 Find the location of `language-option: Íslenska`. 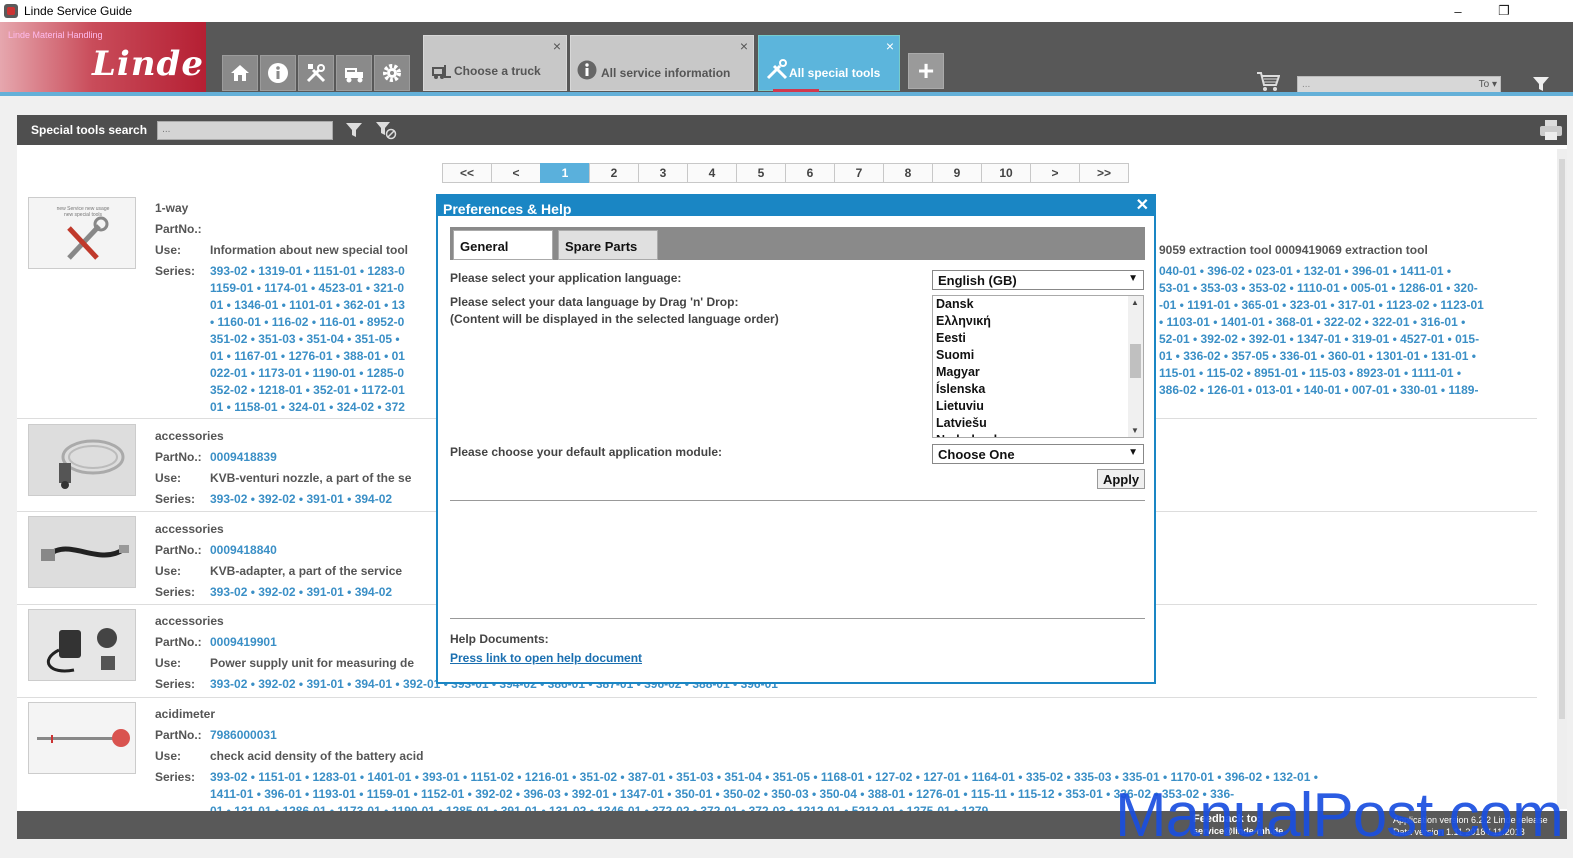

language-option: Íslenska is located at coordinates (1038, 389).